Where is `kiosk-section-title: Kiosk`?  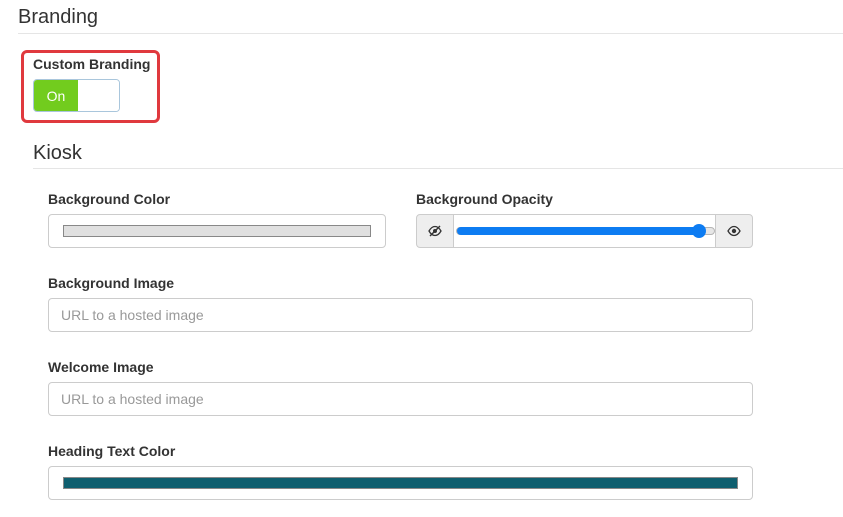
kiosk-section-title: Kiosk is located at coordinates (57, 153).